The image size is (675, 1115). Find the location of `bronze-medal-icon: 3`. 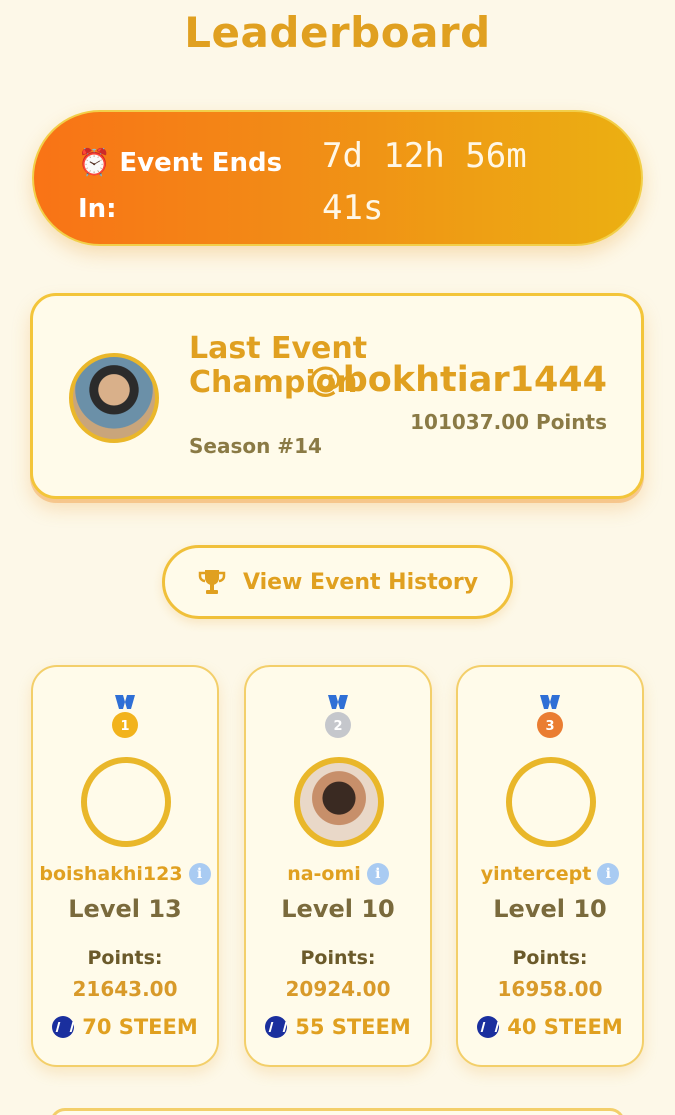

bronze-medal-icon: 3 is located at coordinates (550, 716).